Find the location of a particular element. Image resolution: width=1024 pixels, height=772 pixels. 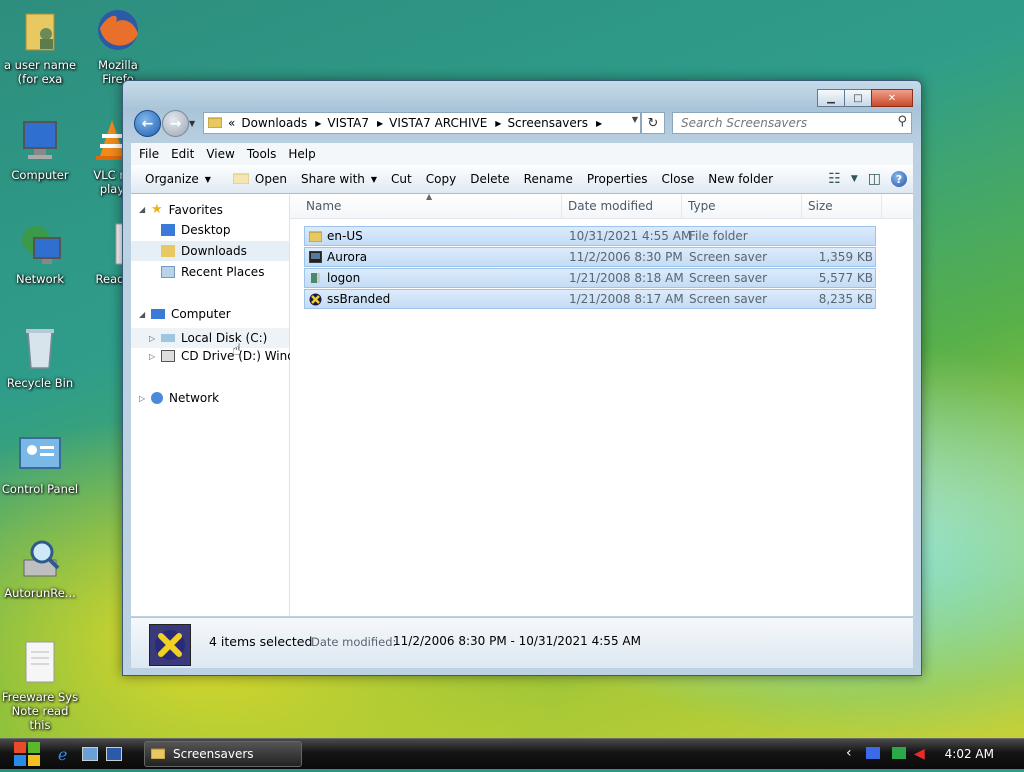

file-type: Screen saver is located at coordinates (728, 278).